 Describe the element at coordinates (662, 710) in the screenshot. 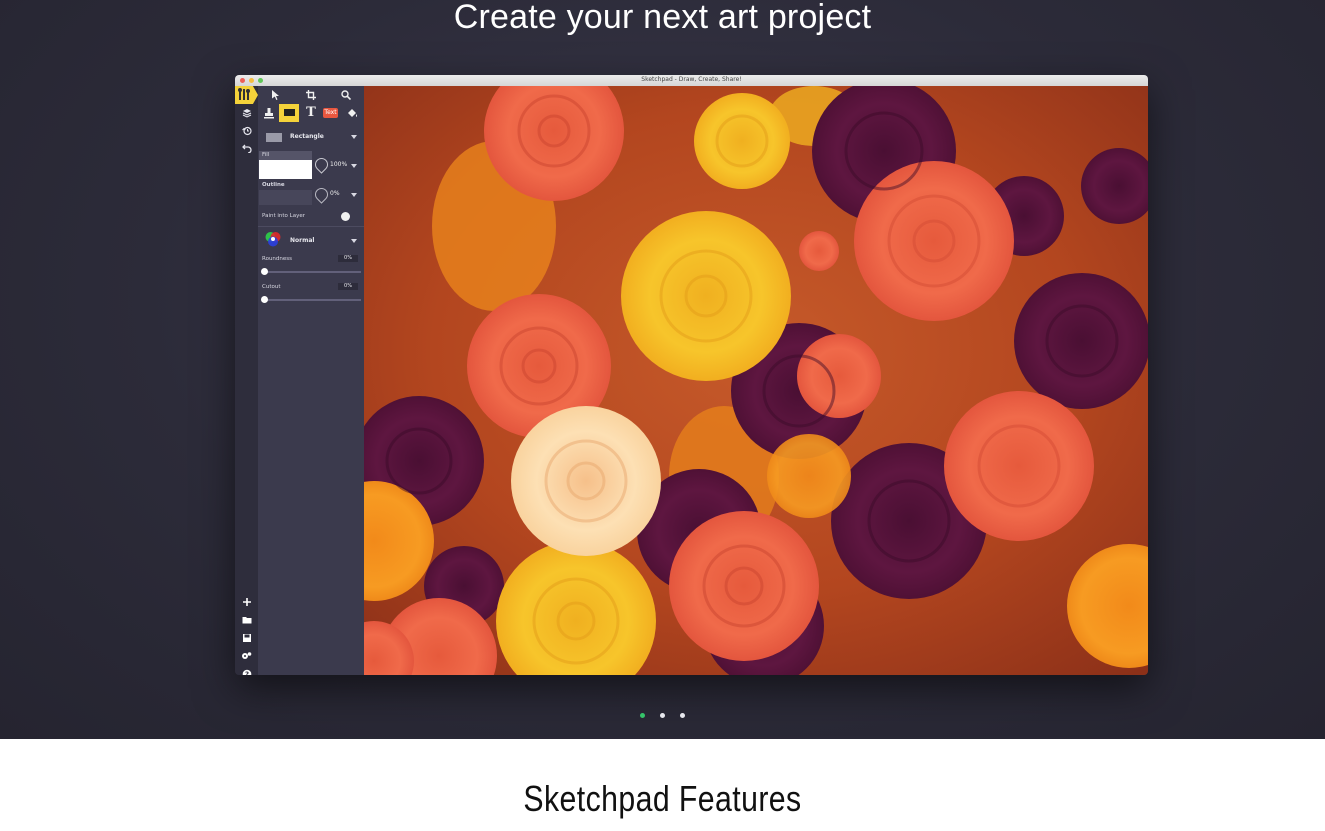

I see `carousel-indicators` at that location.